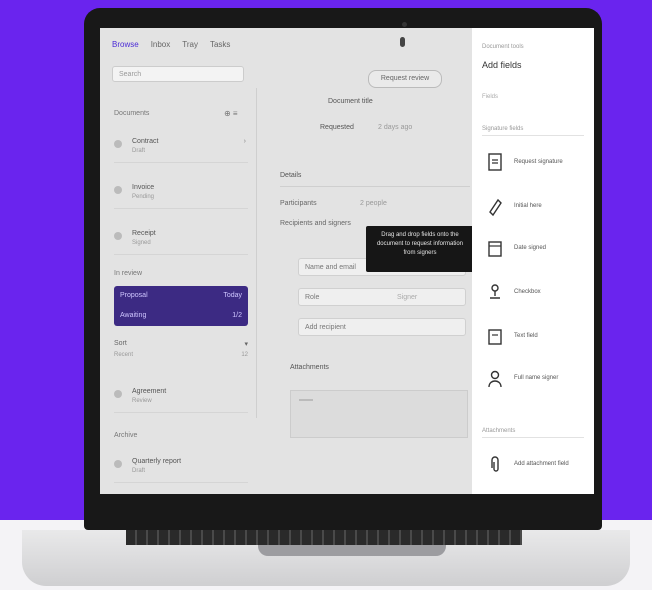 This screenshot has height=590, width=652. Describe the element at coordinates (379, 414) in the screenshot. I see `document-preview` at that location.